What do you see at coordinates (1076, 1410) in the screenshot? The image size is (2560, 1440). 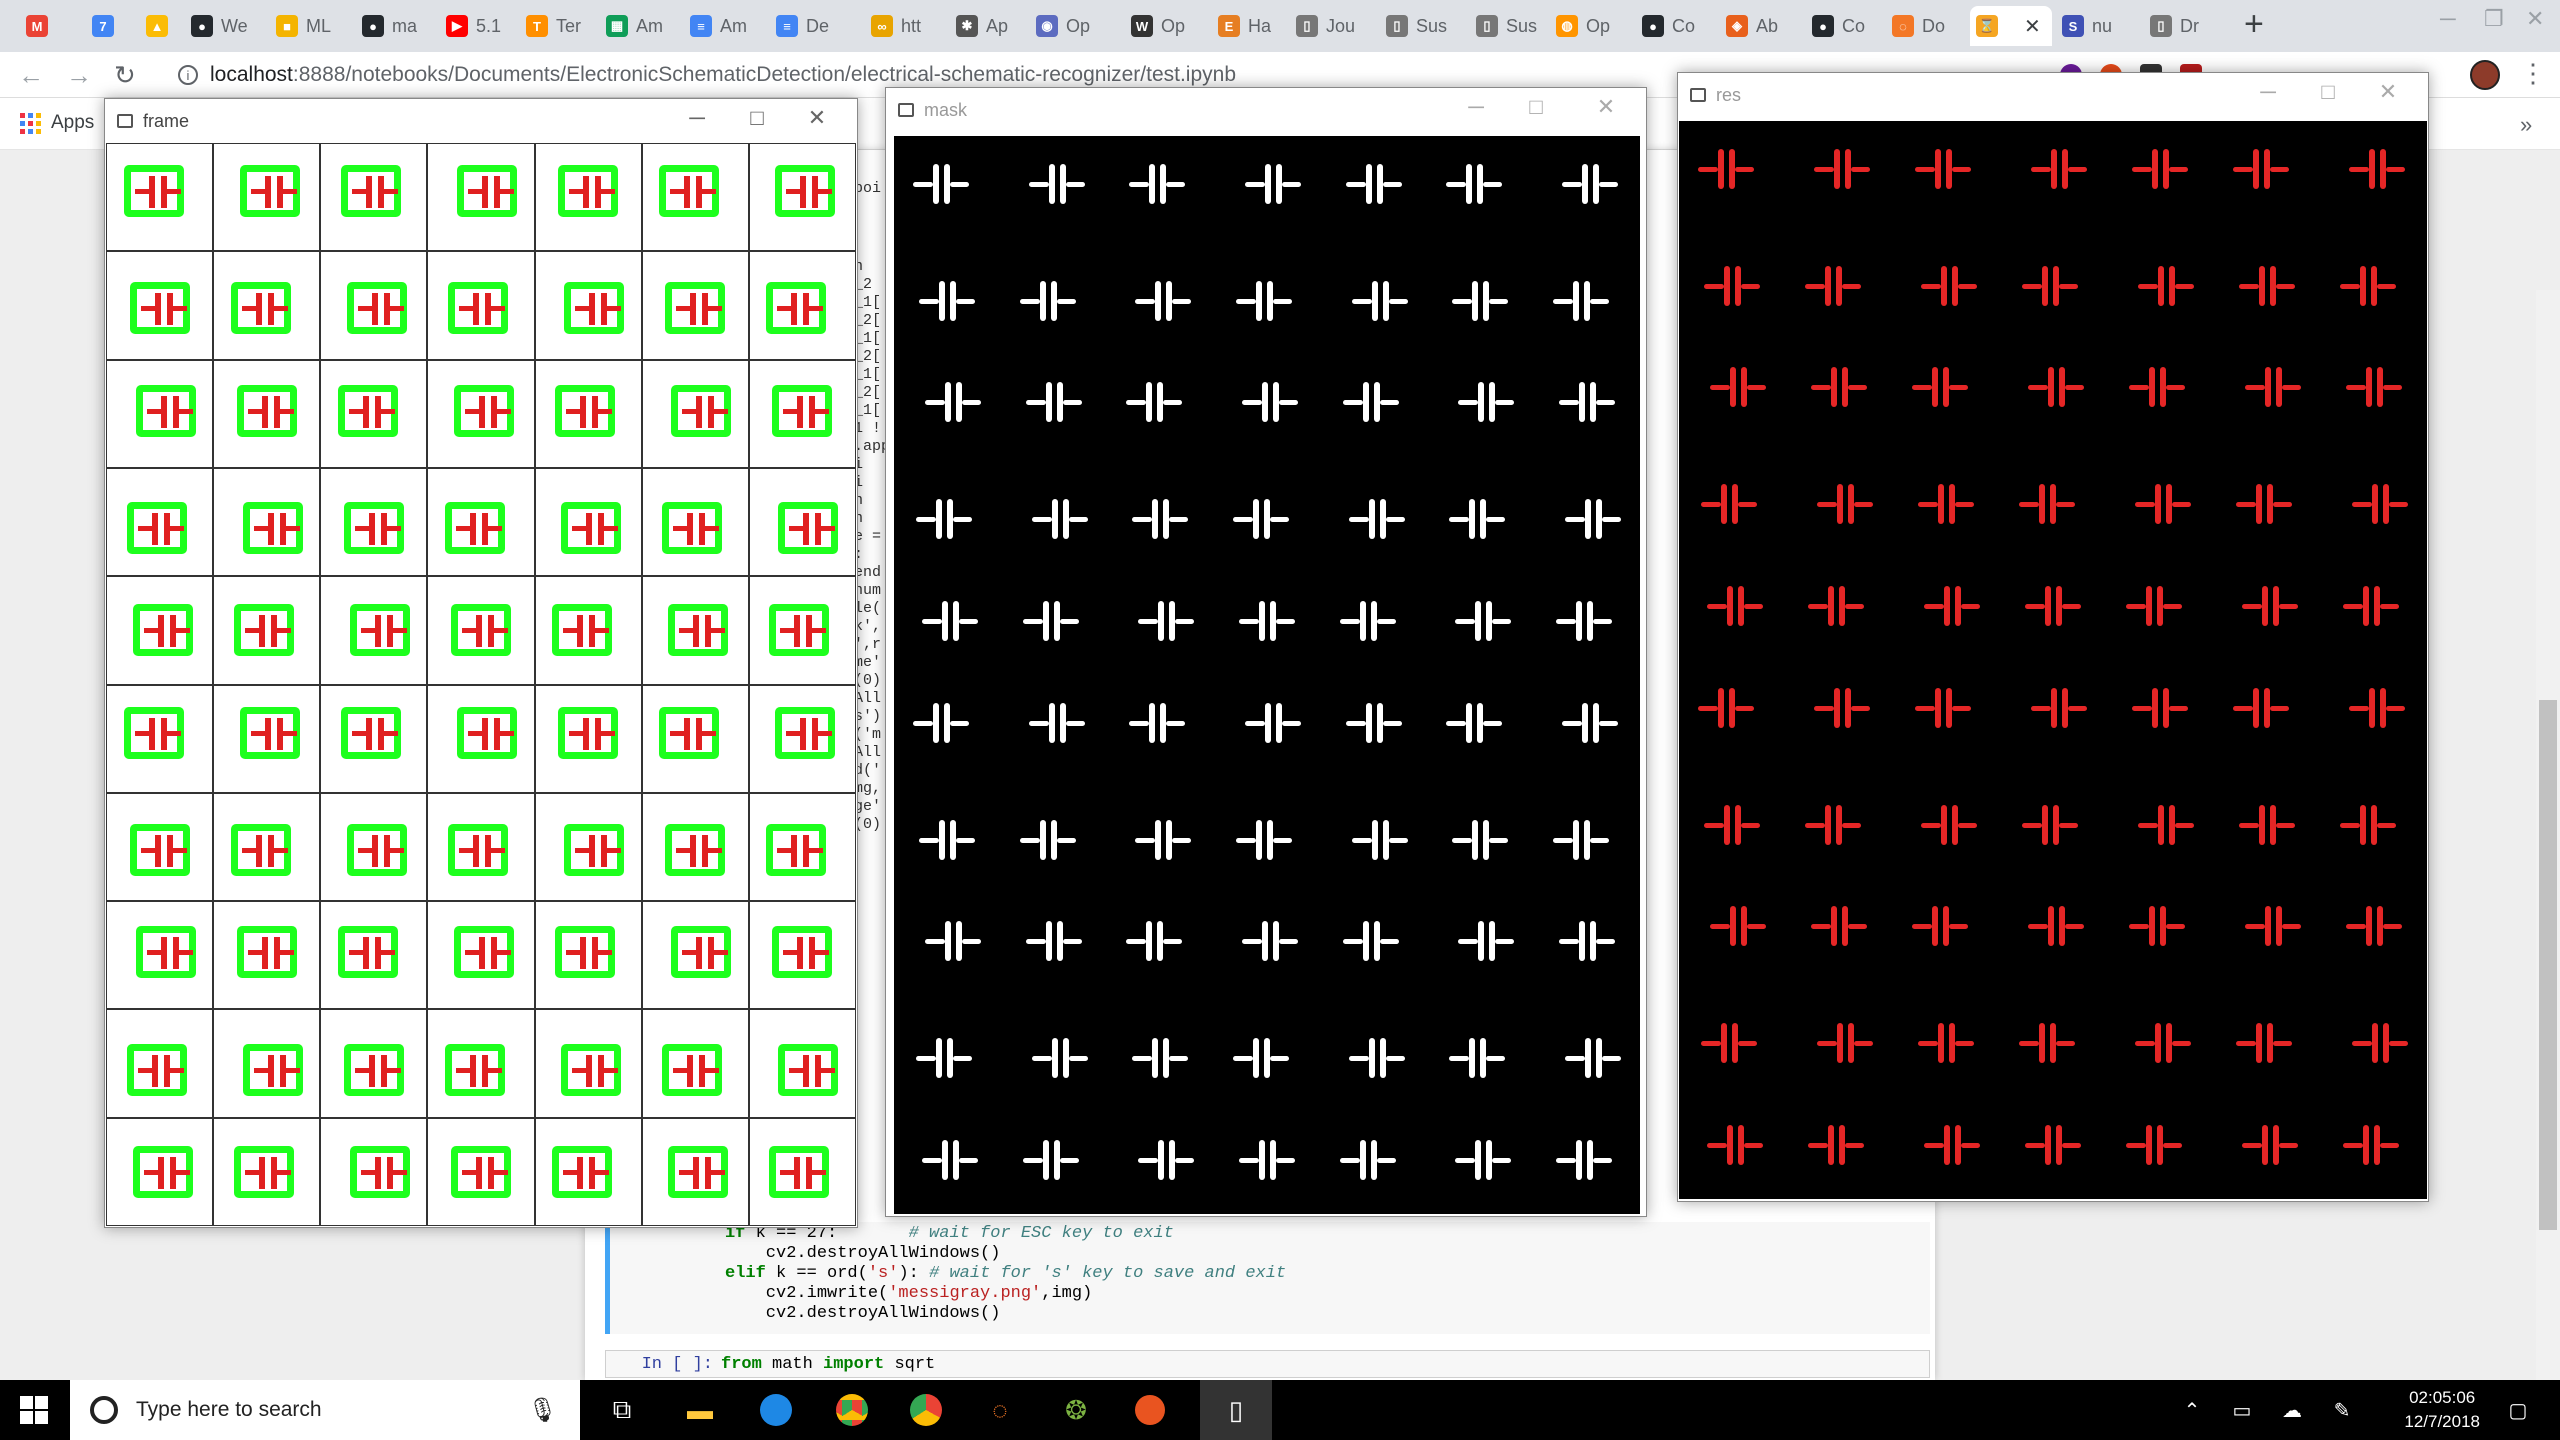 I see `anaconda-icon: ❂` at bounding box center [1076, 1410].